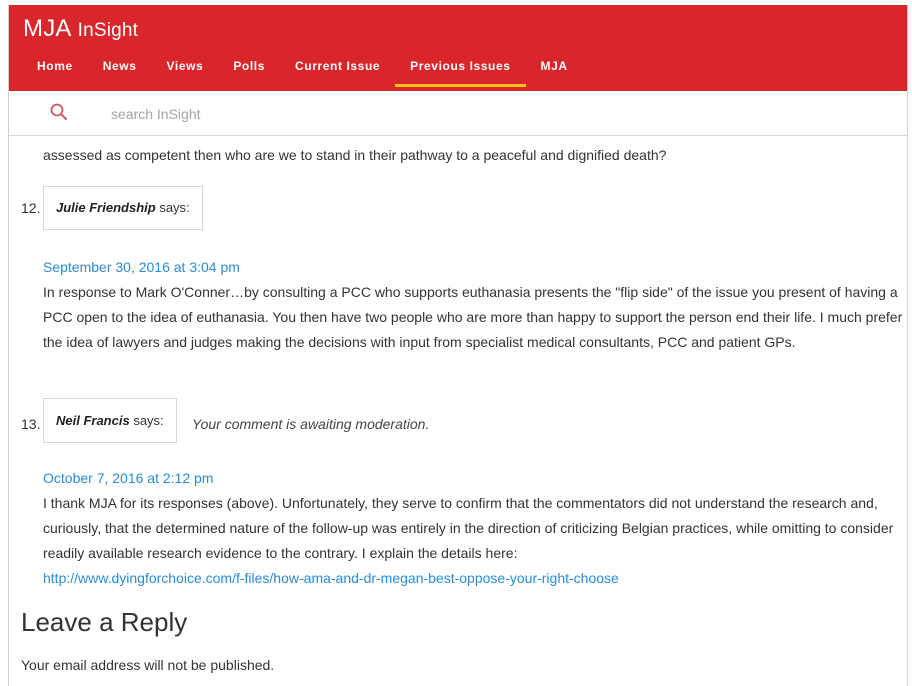 The width and height of the screenshot is (912, 686). What do you see at coordinates (31, 208) in the screenshot?
I see `comment-number: 12.` at bounding box center [31, 208].